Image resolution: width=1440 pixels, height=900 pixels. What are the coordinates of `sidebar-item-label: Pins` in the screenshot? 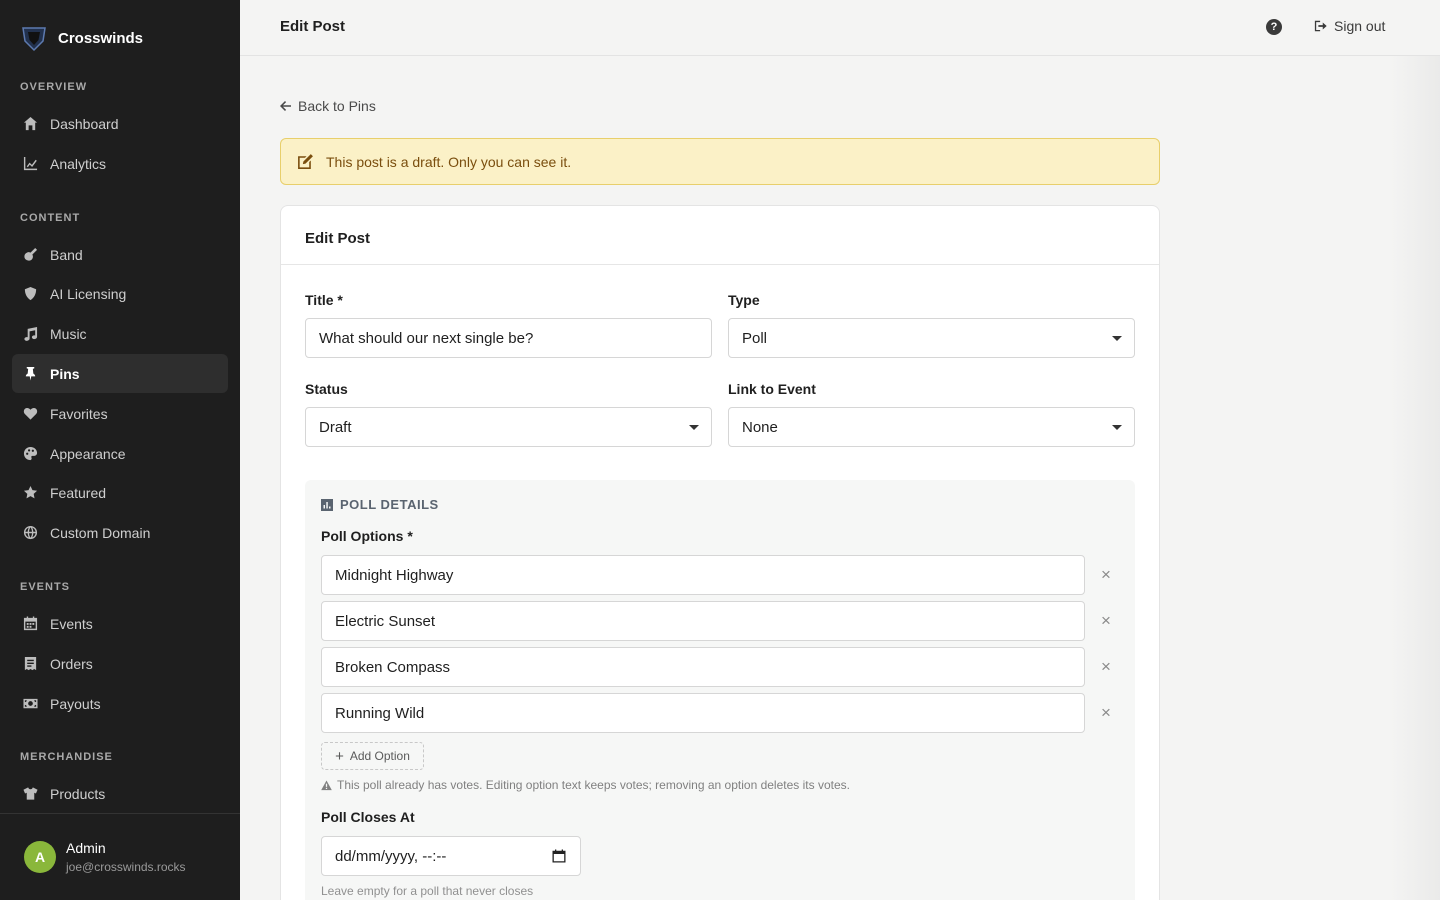 It's located at (65, 373).